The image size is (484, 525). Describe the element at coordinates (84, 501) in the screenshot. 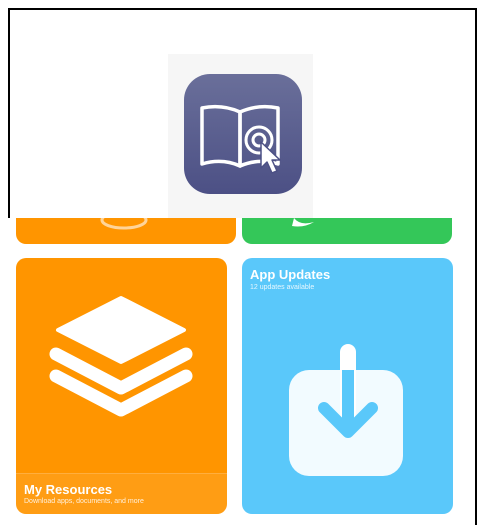

I see `my-resources-subtitle: Download apps, documents, and more` at that location.